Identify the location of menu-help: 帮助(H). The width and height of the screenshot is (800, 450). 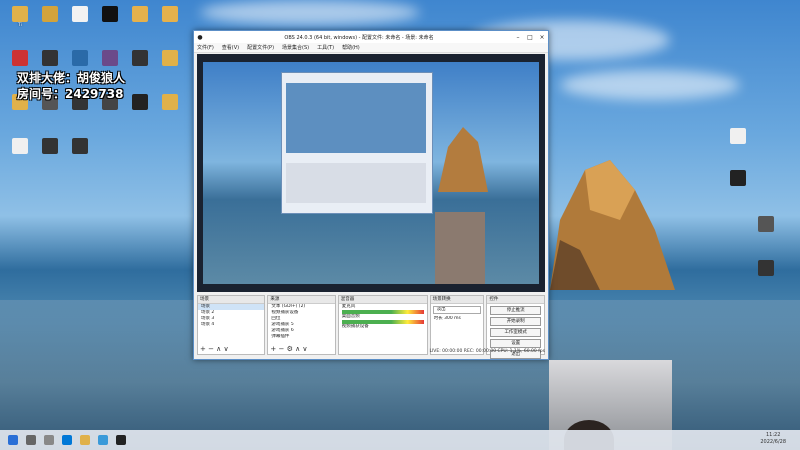
(351, 47).